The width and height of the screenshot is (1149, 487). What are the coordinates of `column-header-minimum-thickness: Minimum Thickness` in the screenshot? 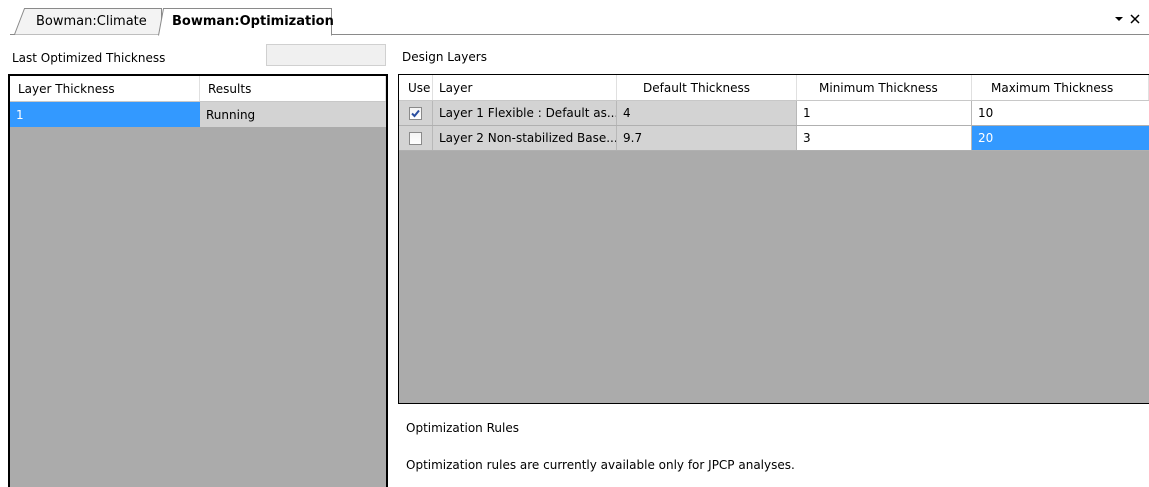 It's located at (884, 87).